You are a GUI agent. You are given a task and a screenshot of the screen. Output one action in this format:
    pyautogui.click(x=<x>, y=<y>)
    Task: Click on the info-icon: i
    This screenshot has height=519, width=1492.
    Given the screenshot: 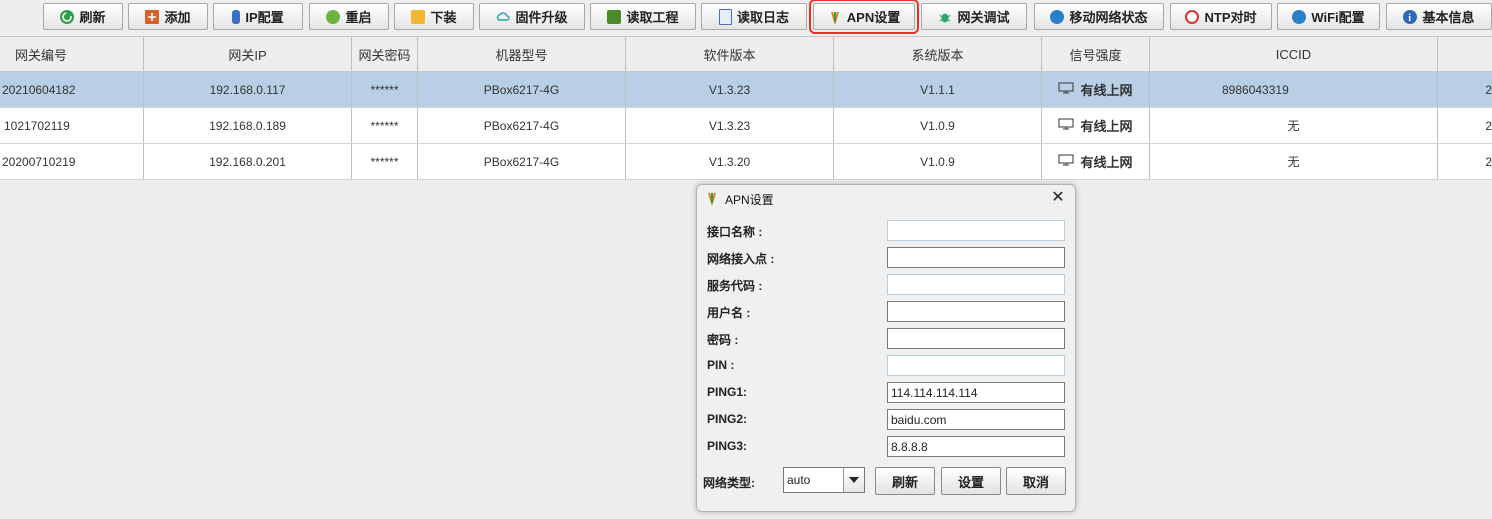 What is the action you would take?
    pyautogui.click(x=1410, y=16)
    